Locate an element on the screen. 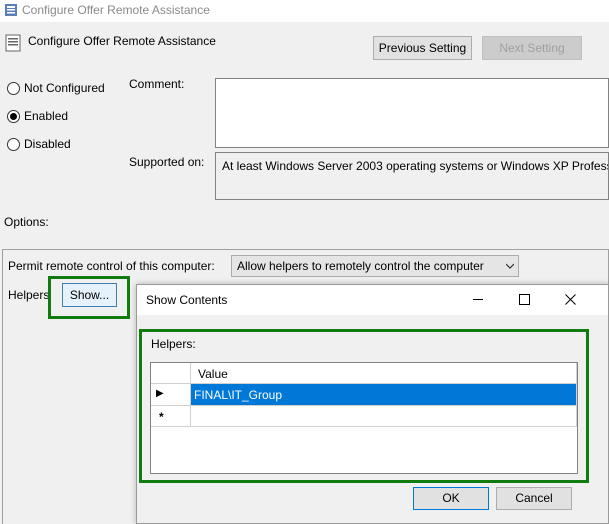  new-row-icon: * is located at coordinates (161, 417).